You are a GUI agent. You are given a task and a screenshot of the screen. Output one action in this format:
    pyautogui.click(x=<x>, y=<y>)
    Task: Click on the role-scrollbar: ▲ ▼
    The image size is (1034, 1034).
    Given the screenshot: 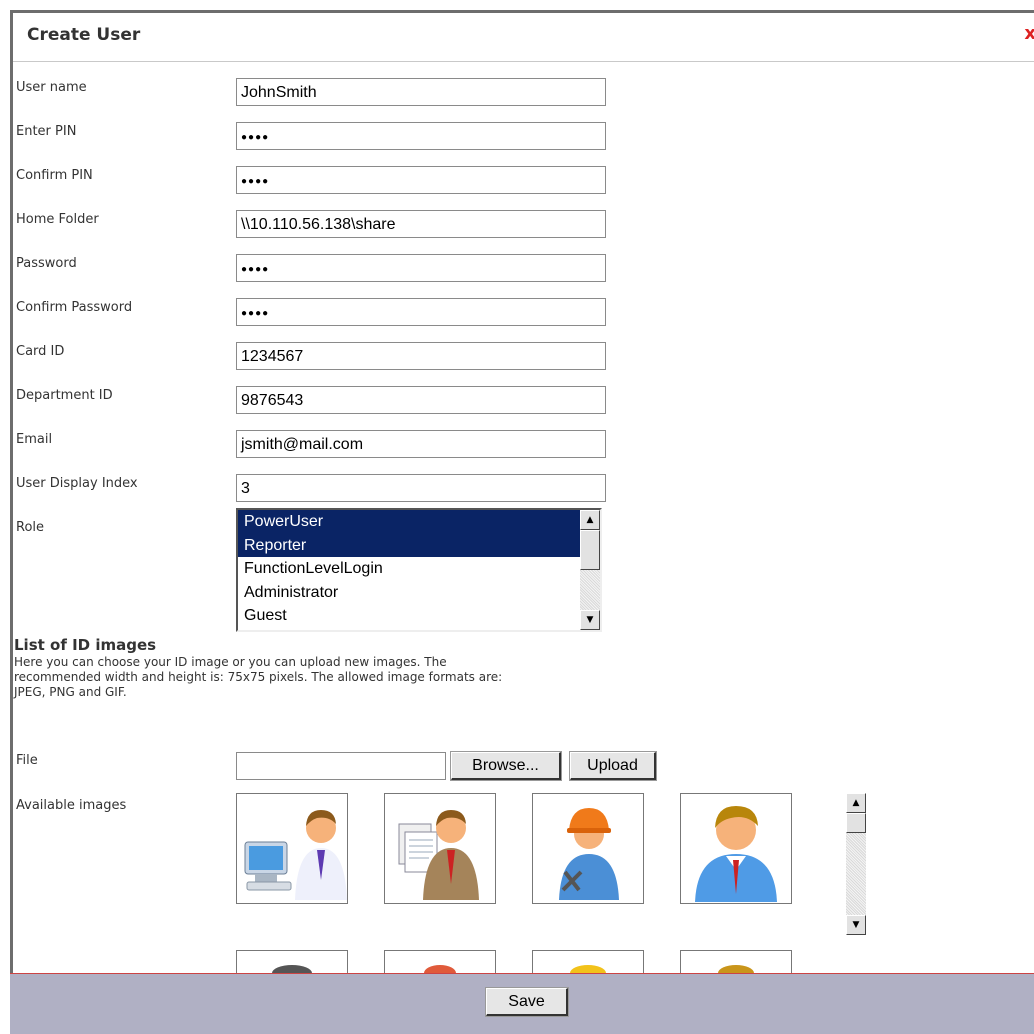 What is the action you would take?
    pyautogui.click(x=590, y=570)
    